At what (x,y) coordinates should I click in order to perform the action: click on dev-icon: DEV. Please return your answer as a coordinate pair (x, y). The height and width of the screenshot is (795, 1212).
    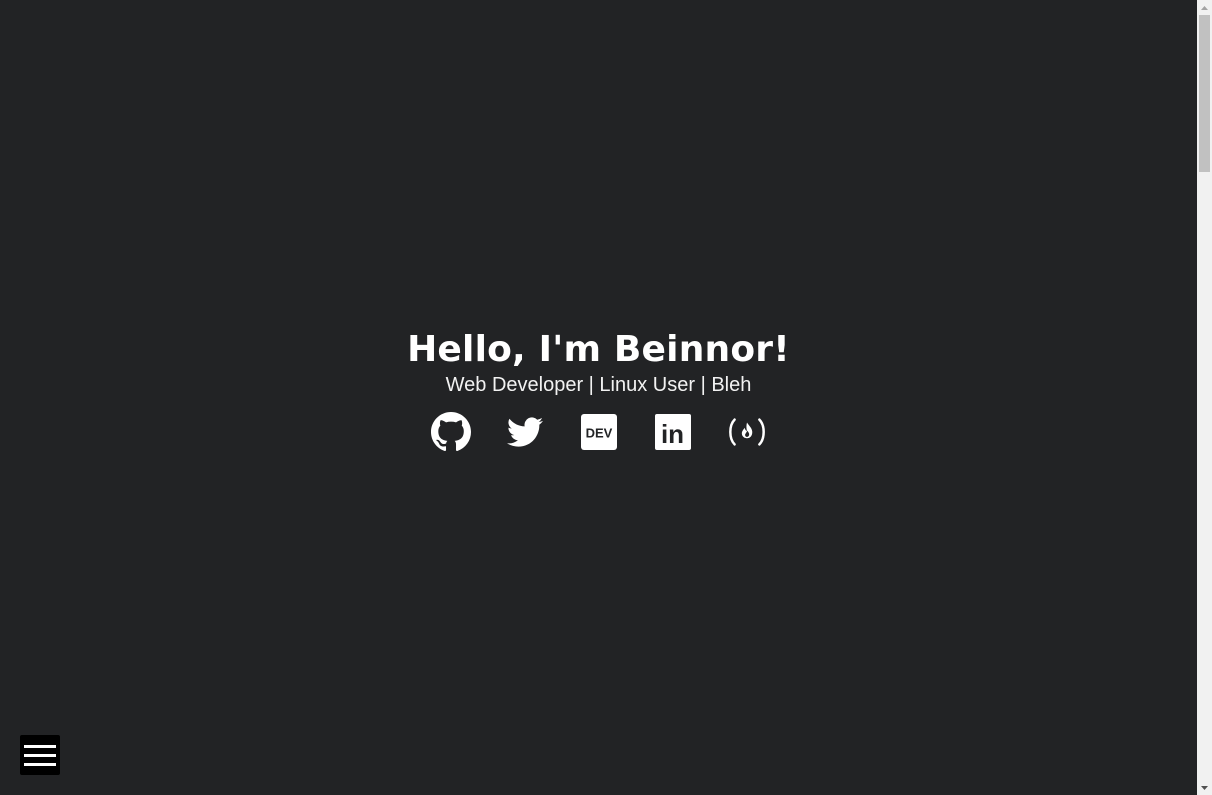
    Looking at the image, I should click on (598, 432).